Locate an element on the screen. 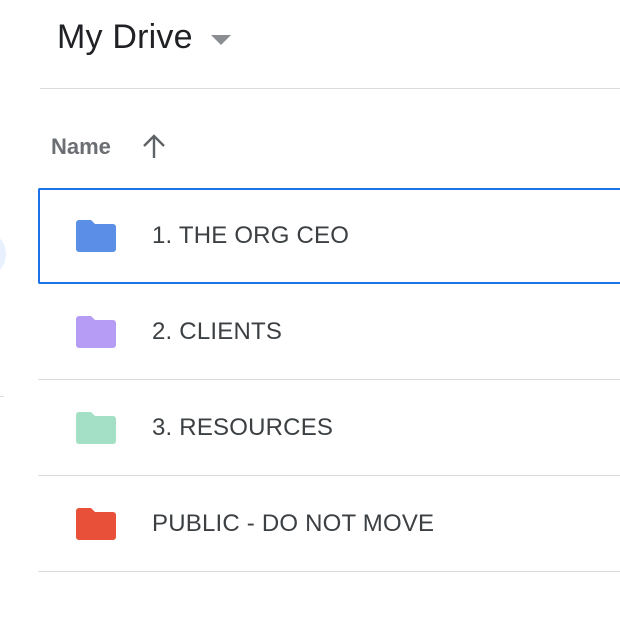 This screenshot has width=620, height=618. my-drive-dropdown: My Drive is located at coordinates (144, 37).